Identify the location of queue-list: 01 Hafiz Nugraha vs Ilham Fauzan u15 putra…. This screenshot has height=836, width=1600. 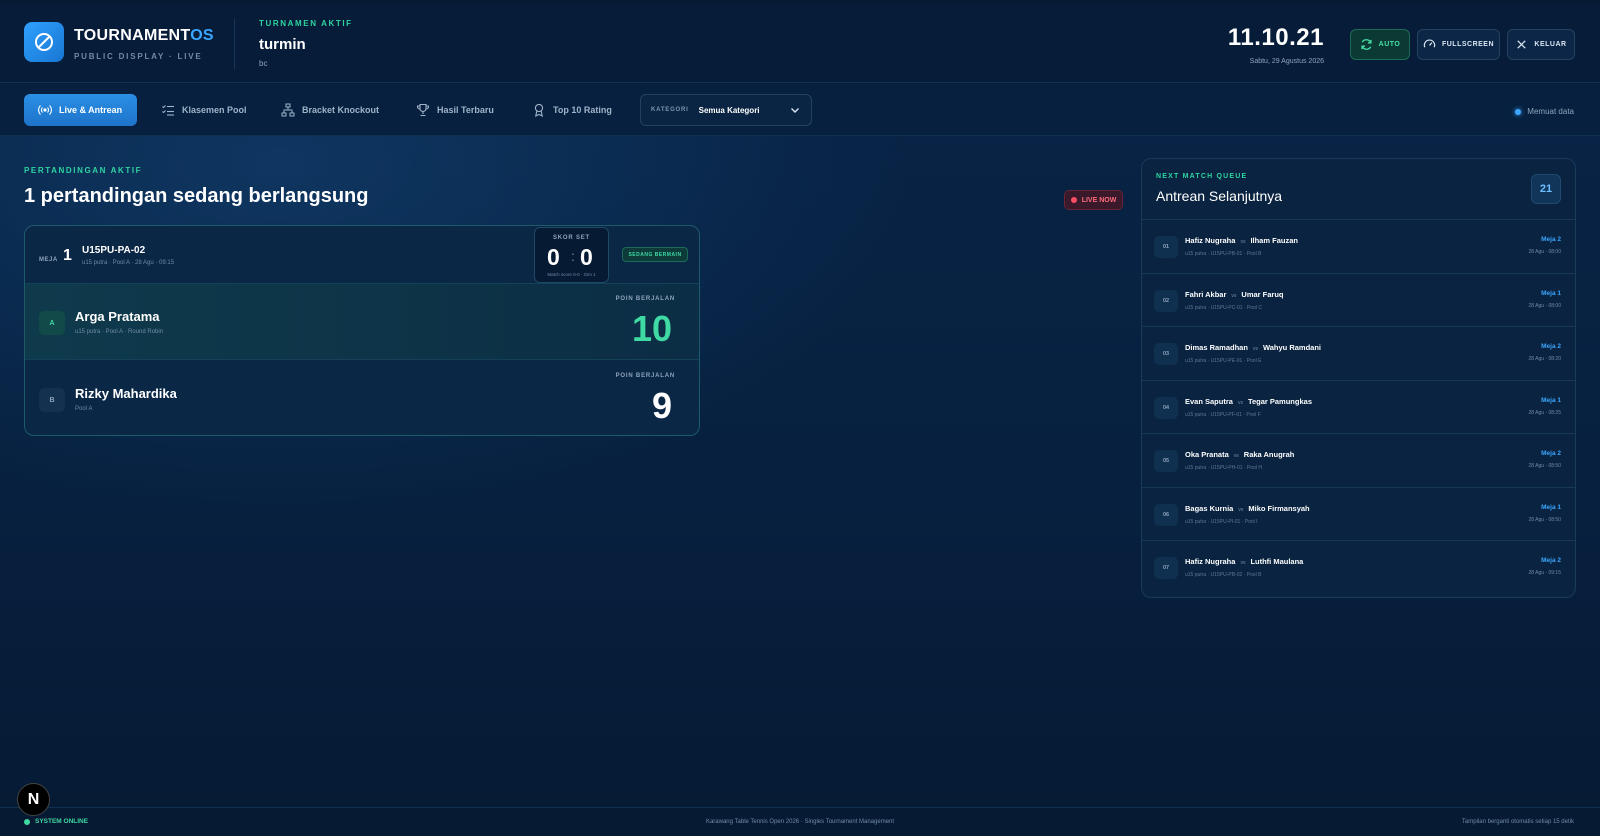
(1358, 406).